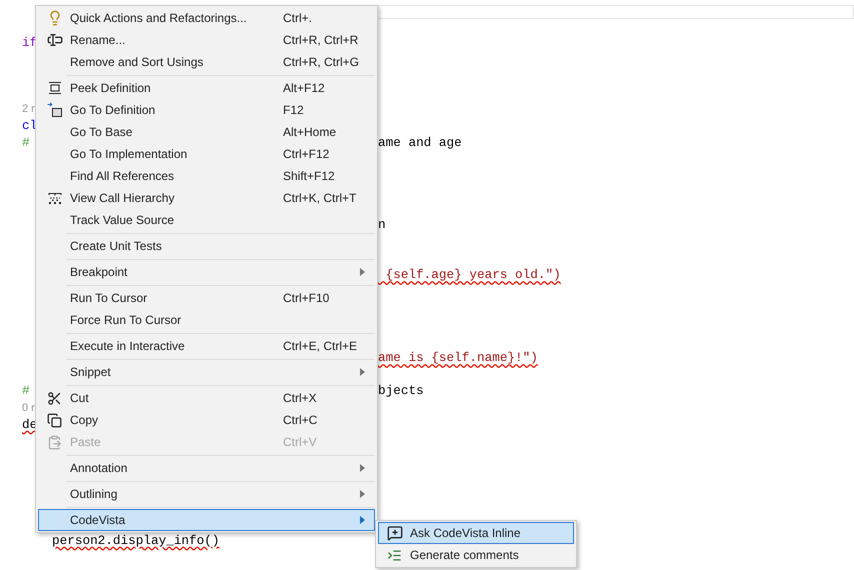  I want to click on scissors-icon, so click(54, 398).